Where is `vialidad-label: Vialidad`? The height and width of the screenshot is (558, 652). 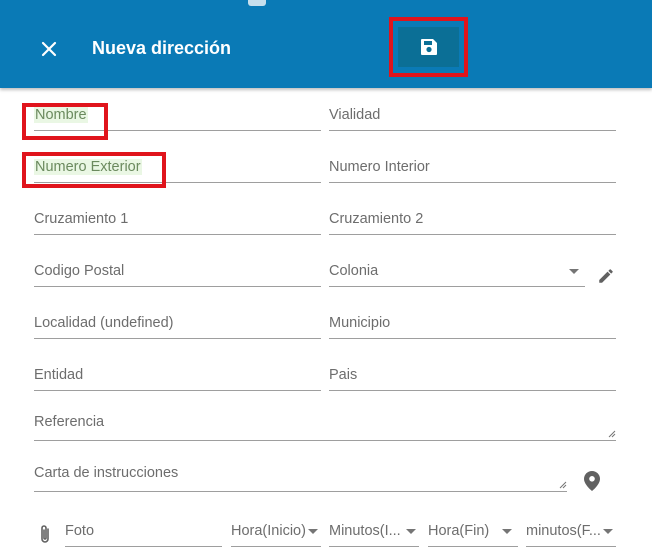
vialidad-label: Vialidad is located at coordinates (355, 115).